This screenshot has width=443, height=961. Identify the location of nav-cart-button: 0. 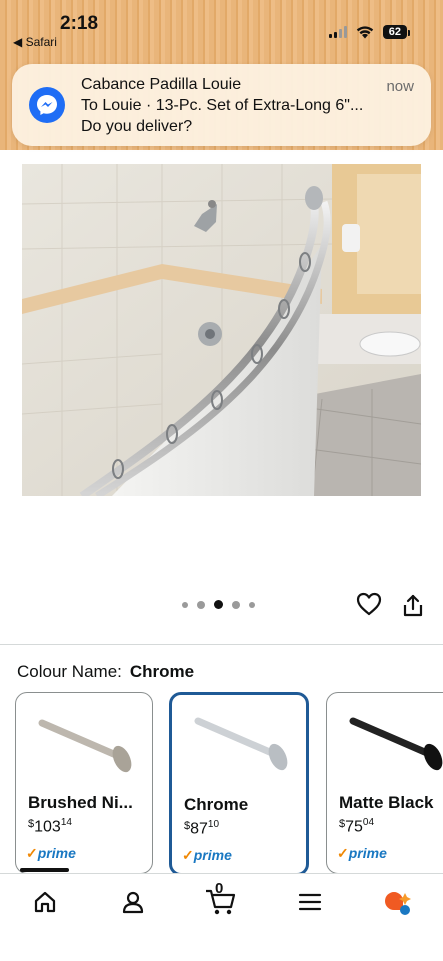
(221, 901).